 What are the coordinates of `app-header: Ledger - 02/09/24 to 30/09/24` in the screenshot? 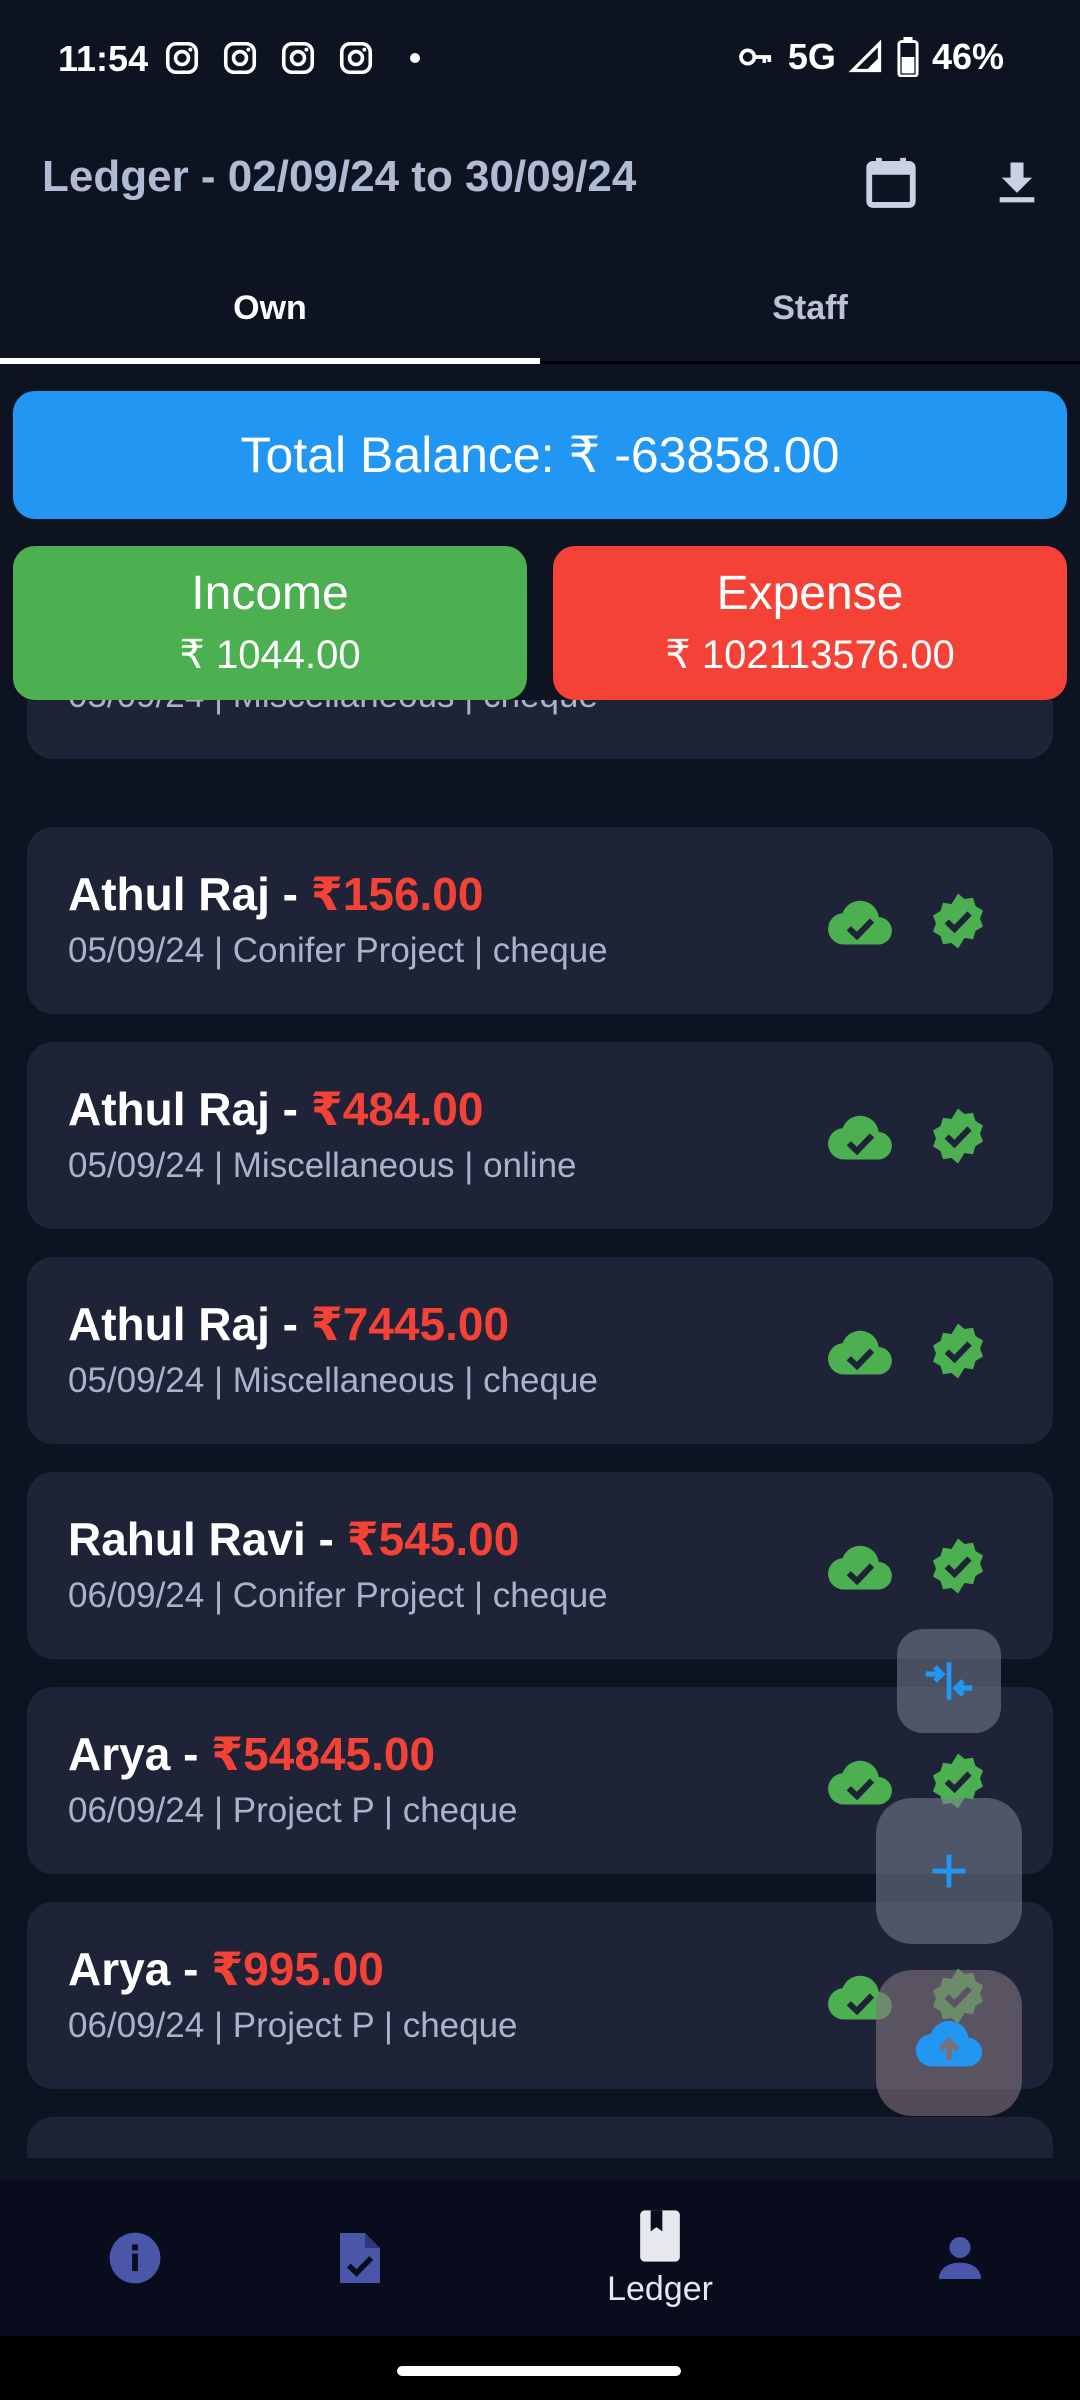 It's located at (540, 180).